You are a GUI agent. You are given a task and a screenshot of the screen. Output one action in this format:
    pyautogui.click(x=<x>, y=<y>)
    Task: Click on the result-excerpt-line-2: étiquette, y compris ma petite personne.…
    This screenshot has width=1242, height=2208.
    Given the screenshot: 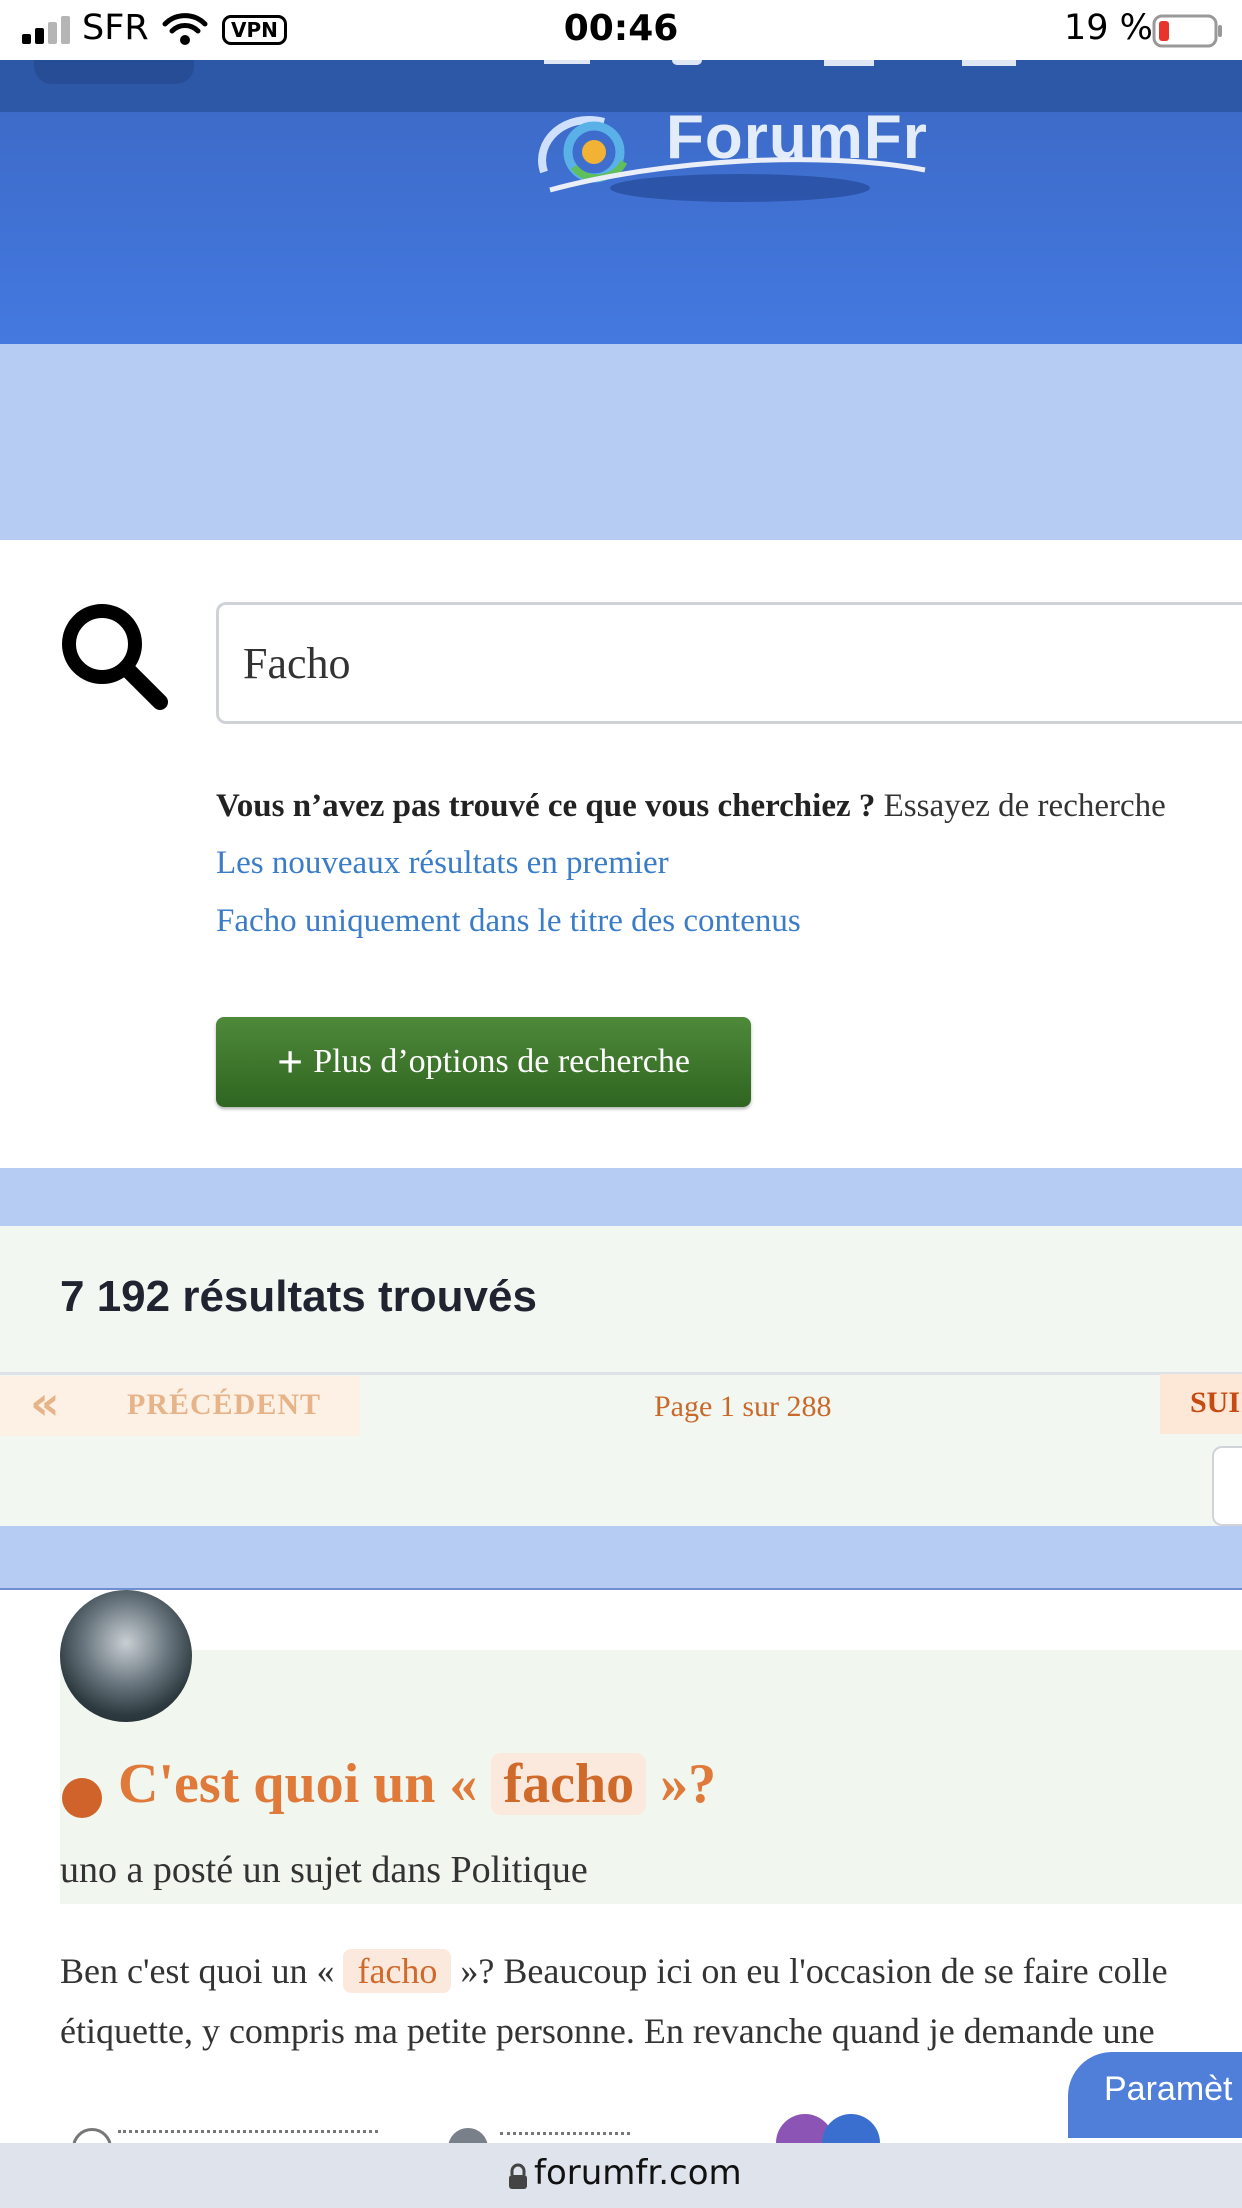 What is the action you would take?
    pyautogui.click(x=607, y=2031)
    